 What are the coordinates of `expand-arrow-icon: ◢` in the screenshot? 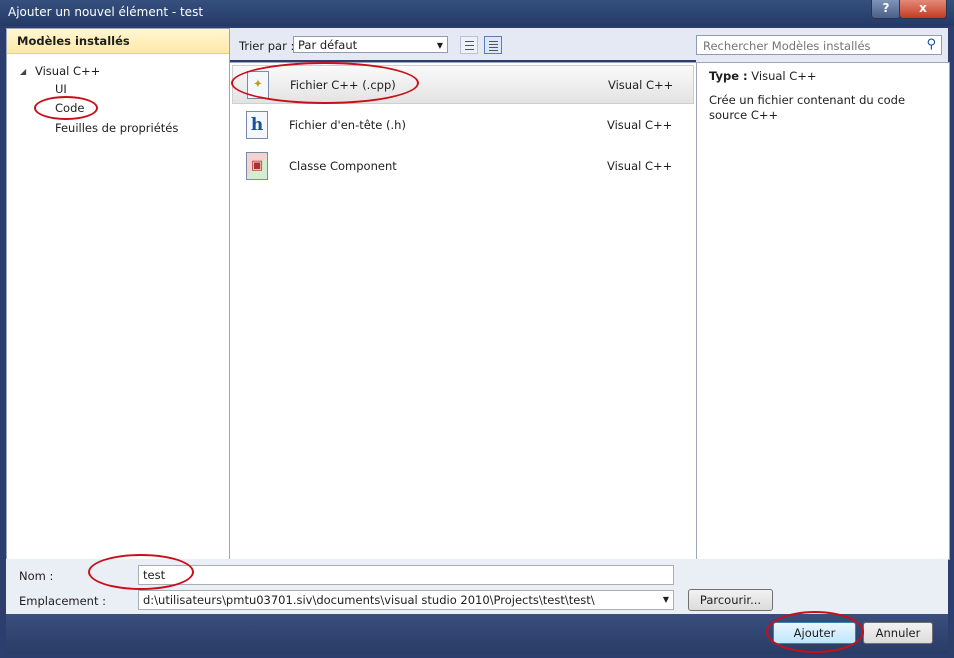 It's located at (23, 71).